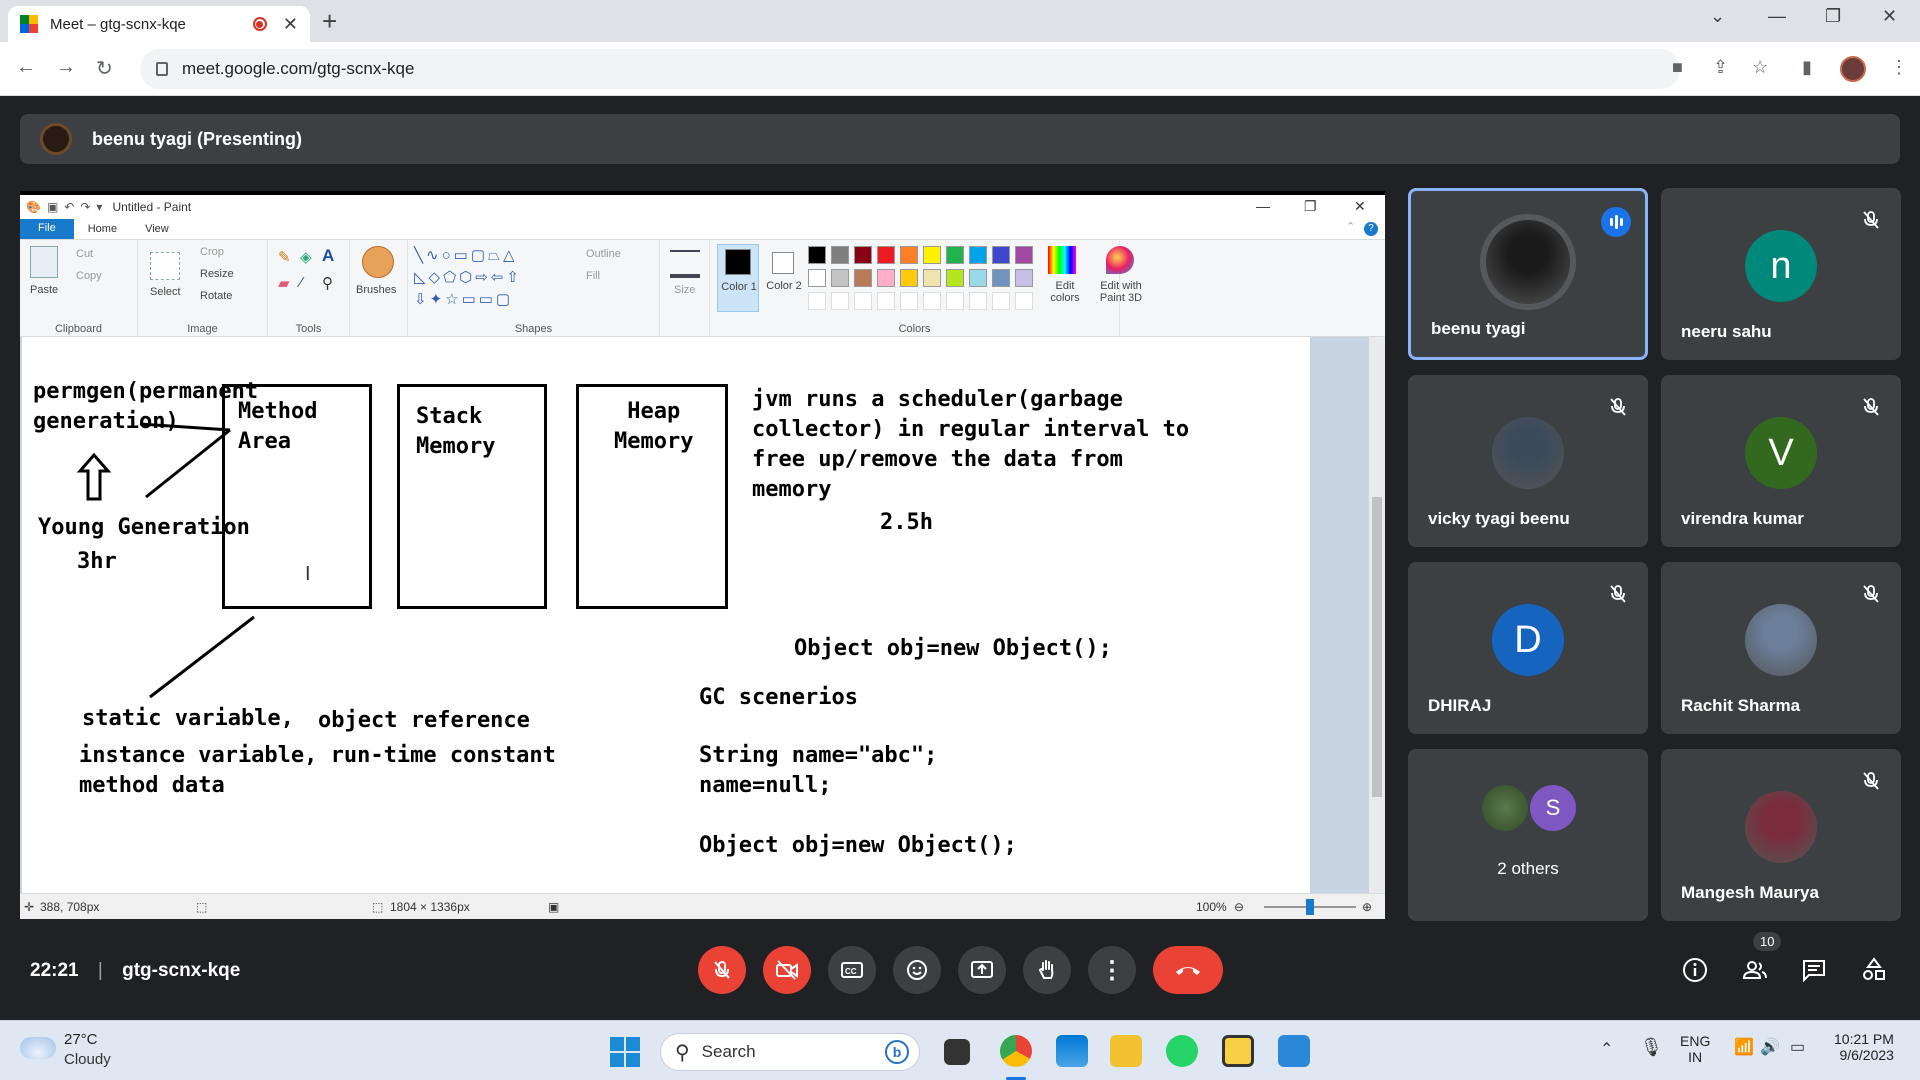 This screenshot has height=1080, width=1920. I want to click on participant-tile: S 2 others, so click(1528, 835).